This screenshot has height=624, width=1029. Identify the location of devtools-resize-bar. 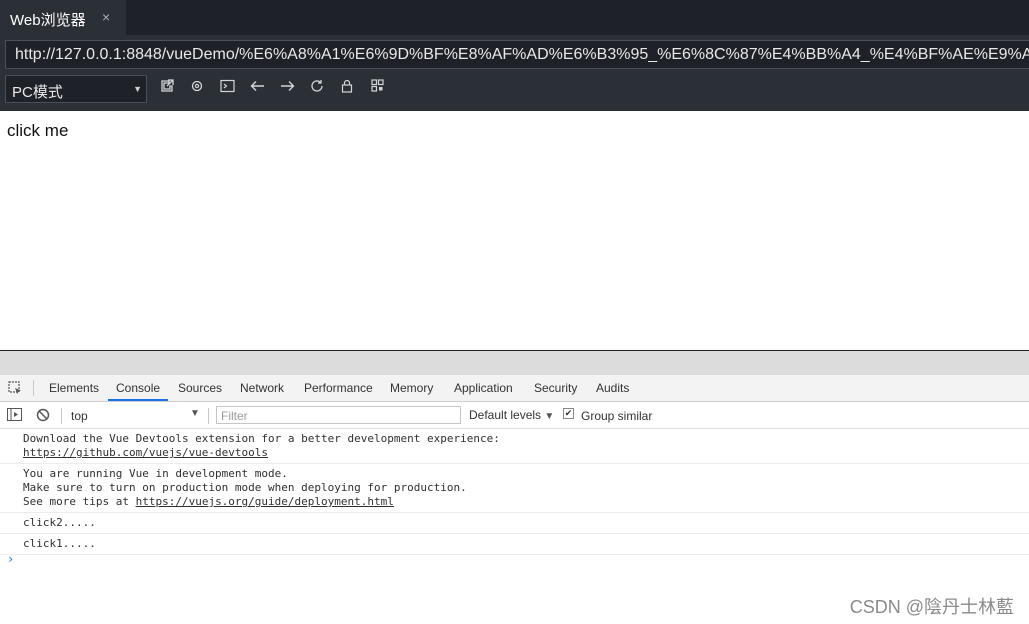
(514, 363).